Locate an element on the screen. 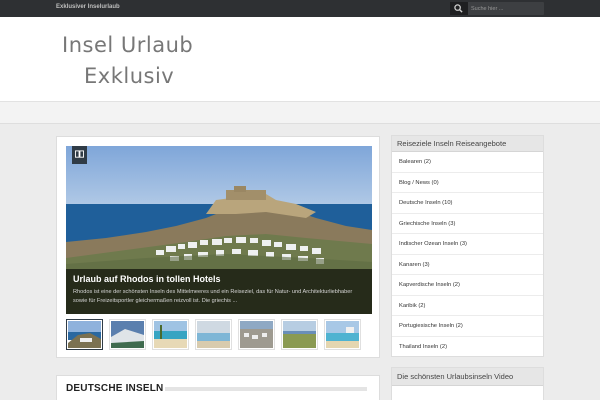 The height and width of the screenshot is (400, 600). slide-title-link: Urlaub auf Rhodos in tollen Hotels is located at coordinates (219, 279).